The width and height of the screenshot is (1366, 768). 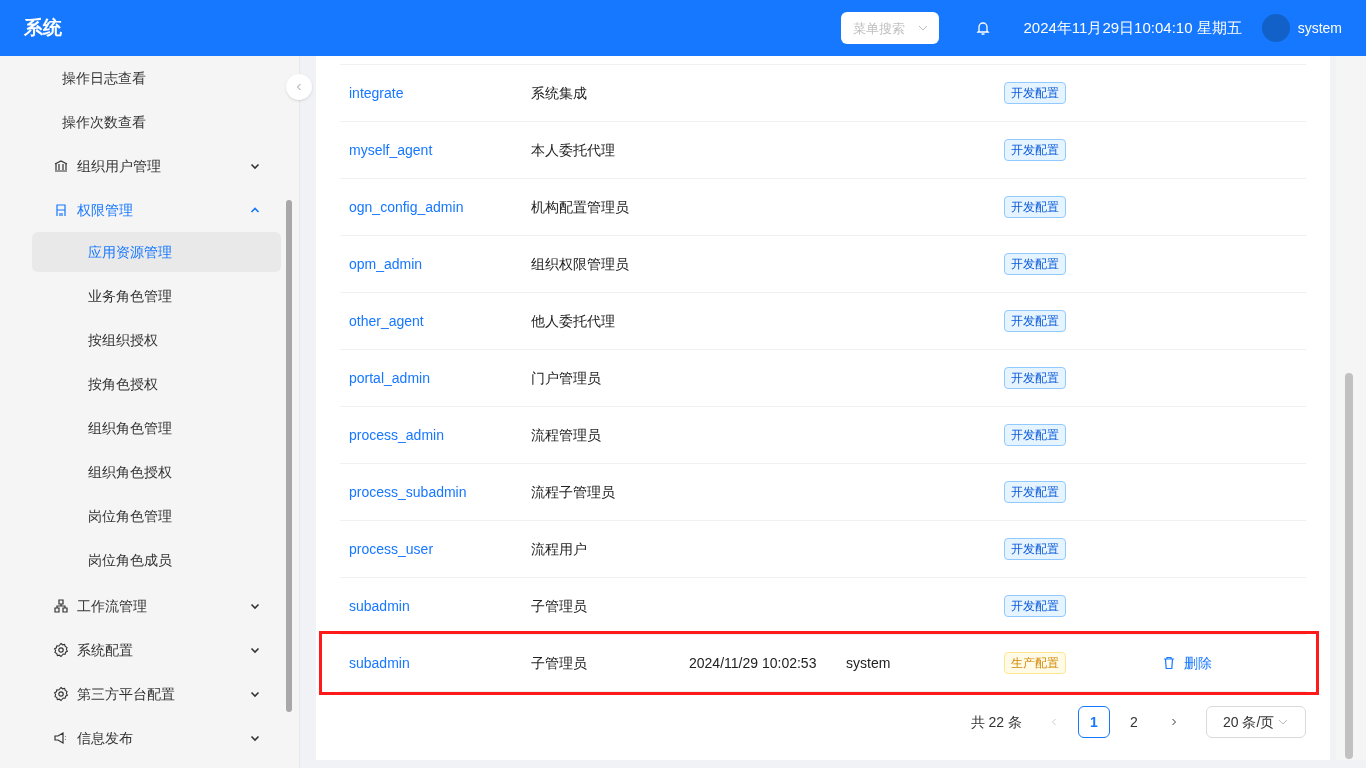 I want to click on sidebar-subitem: 业务角色管理, so click(x=156, y=296).